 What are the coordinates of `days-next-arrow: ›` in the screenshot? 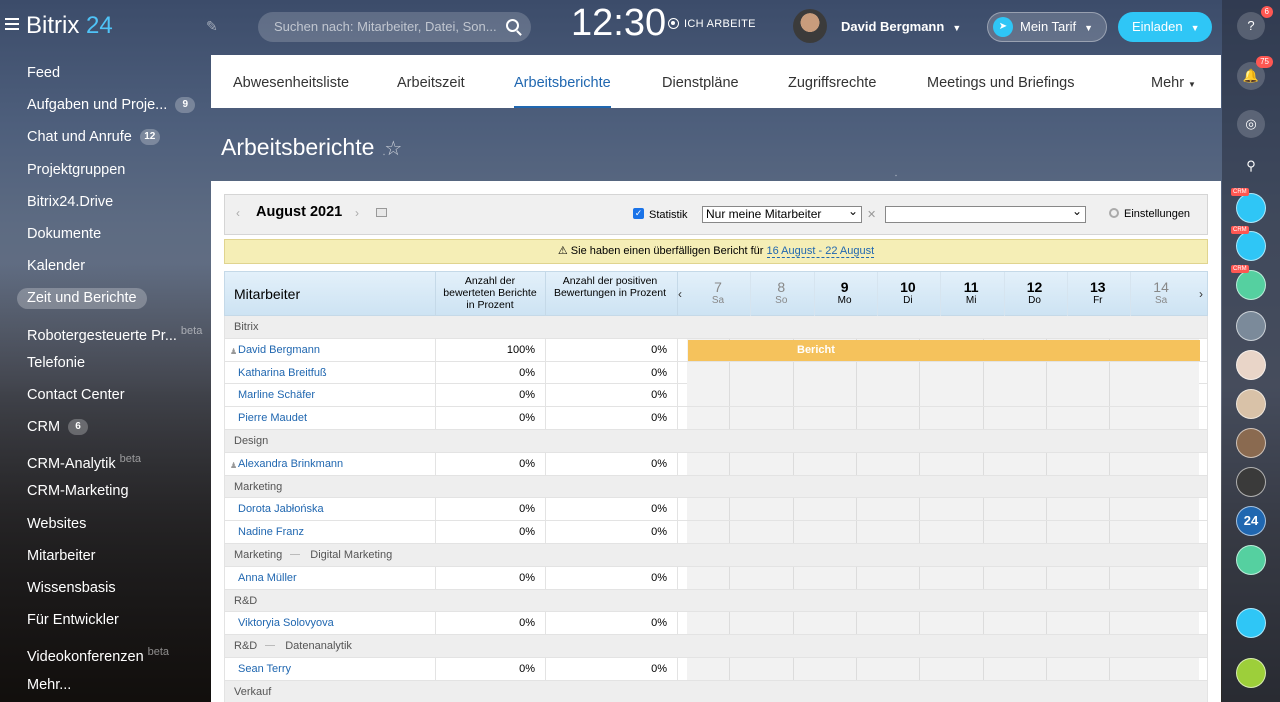 It's located at (1201, 294).